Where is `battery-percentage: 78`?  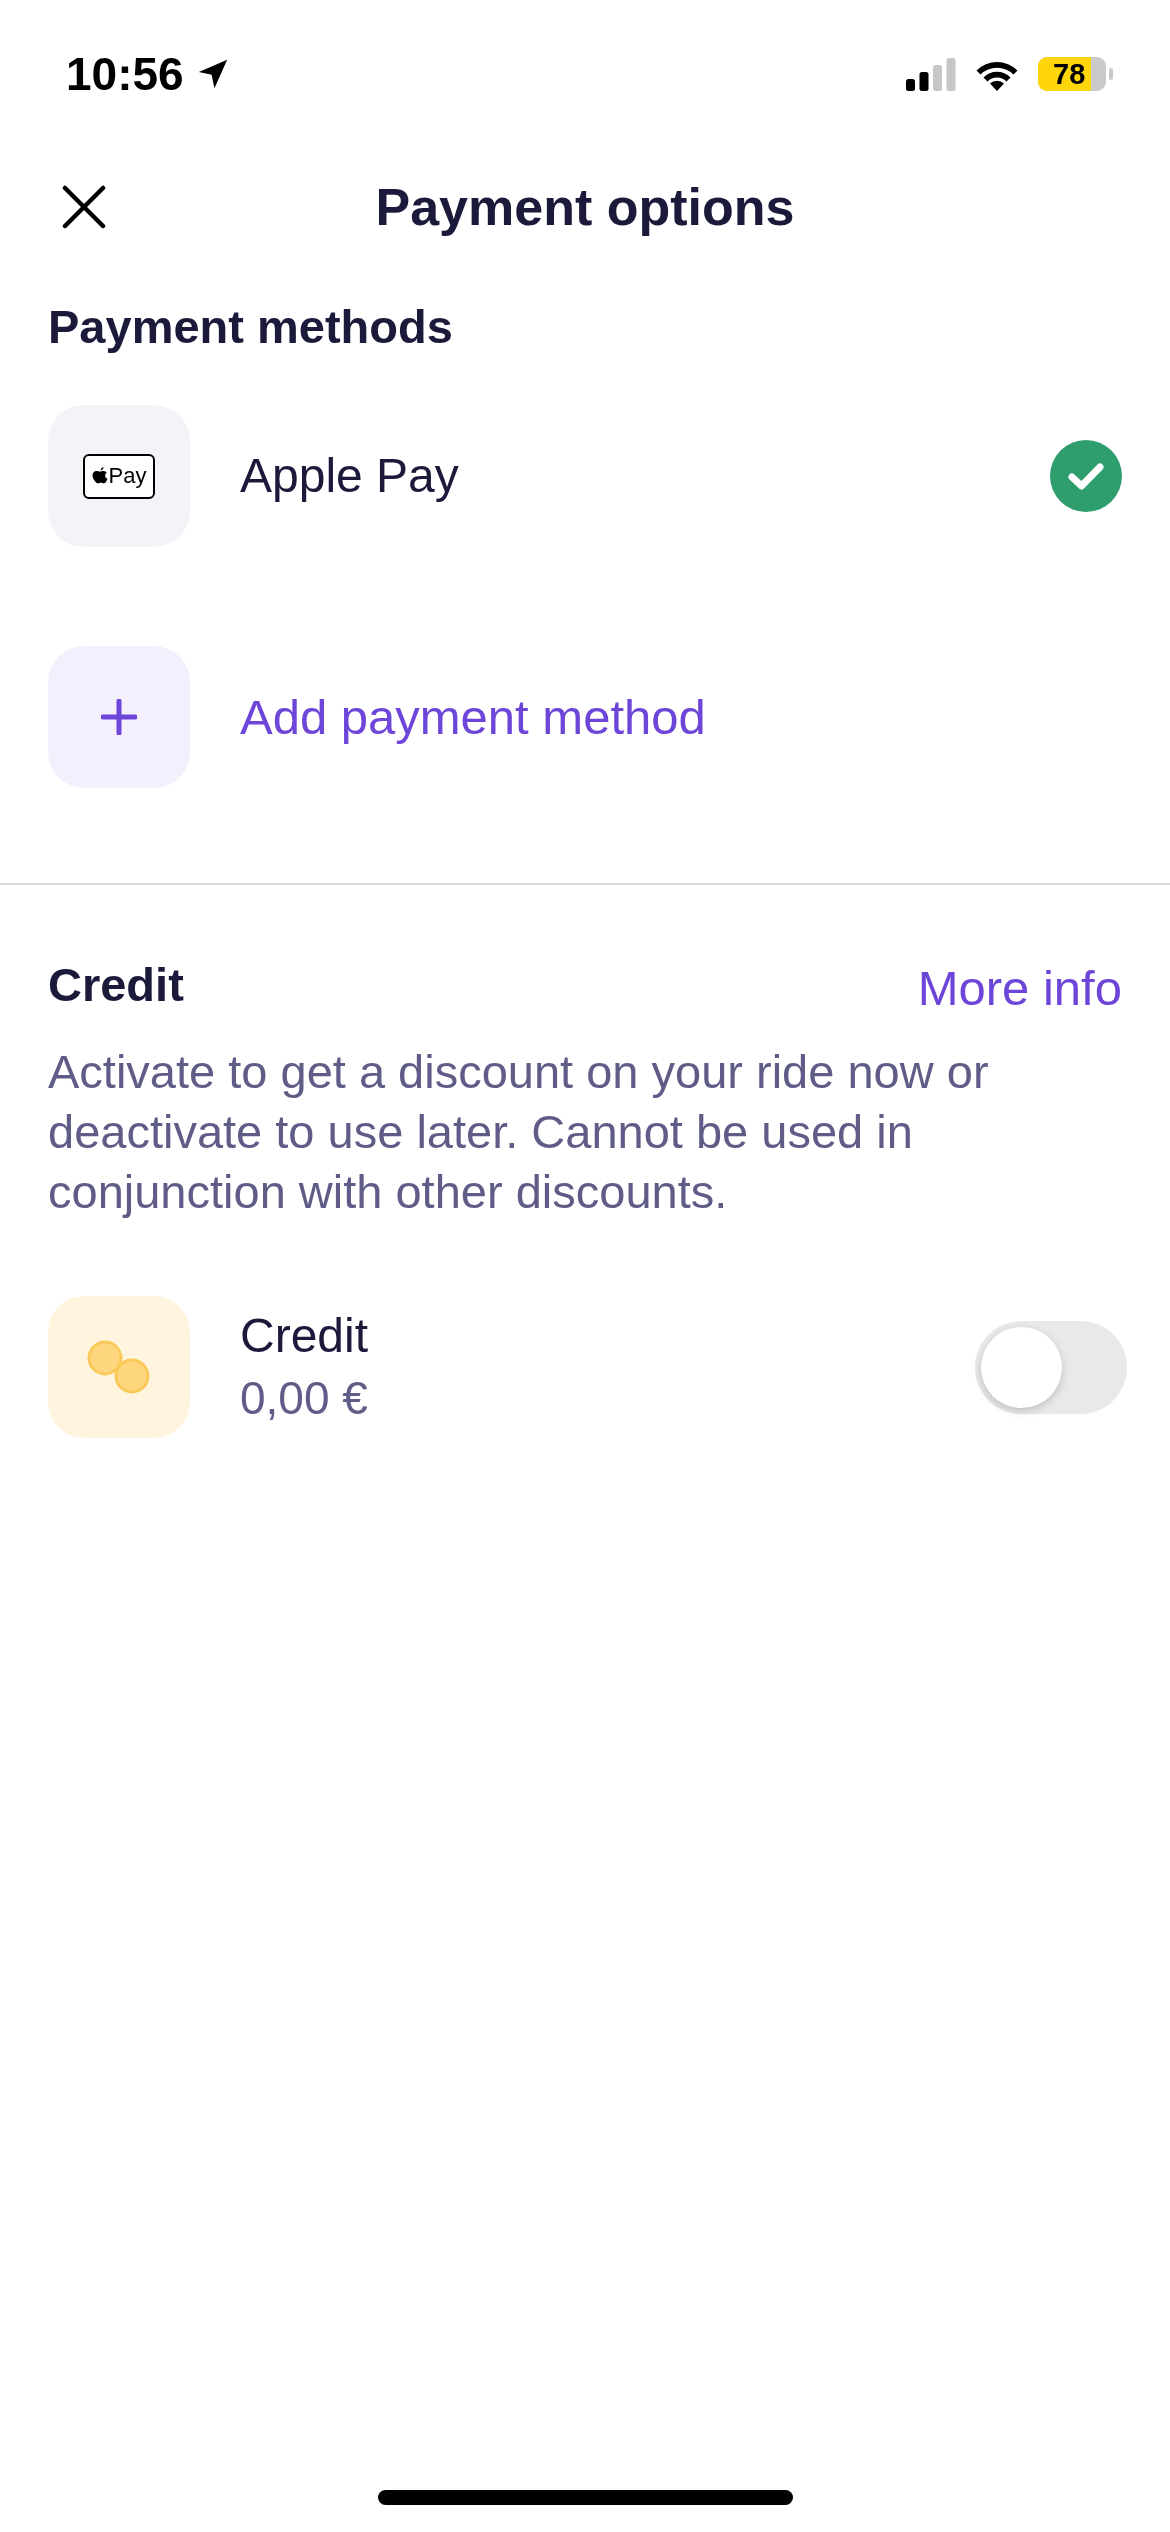 battery-percentage: 78 is located at coordinates (1069, 74).